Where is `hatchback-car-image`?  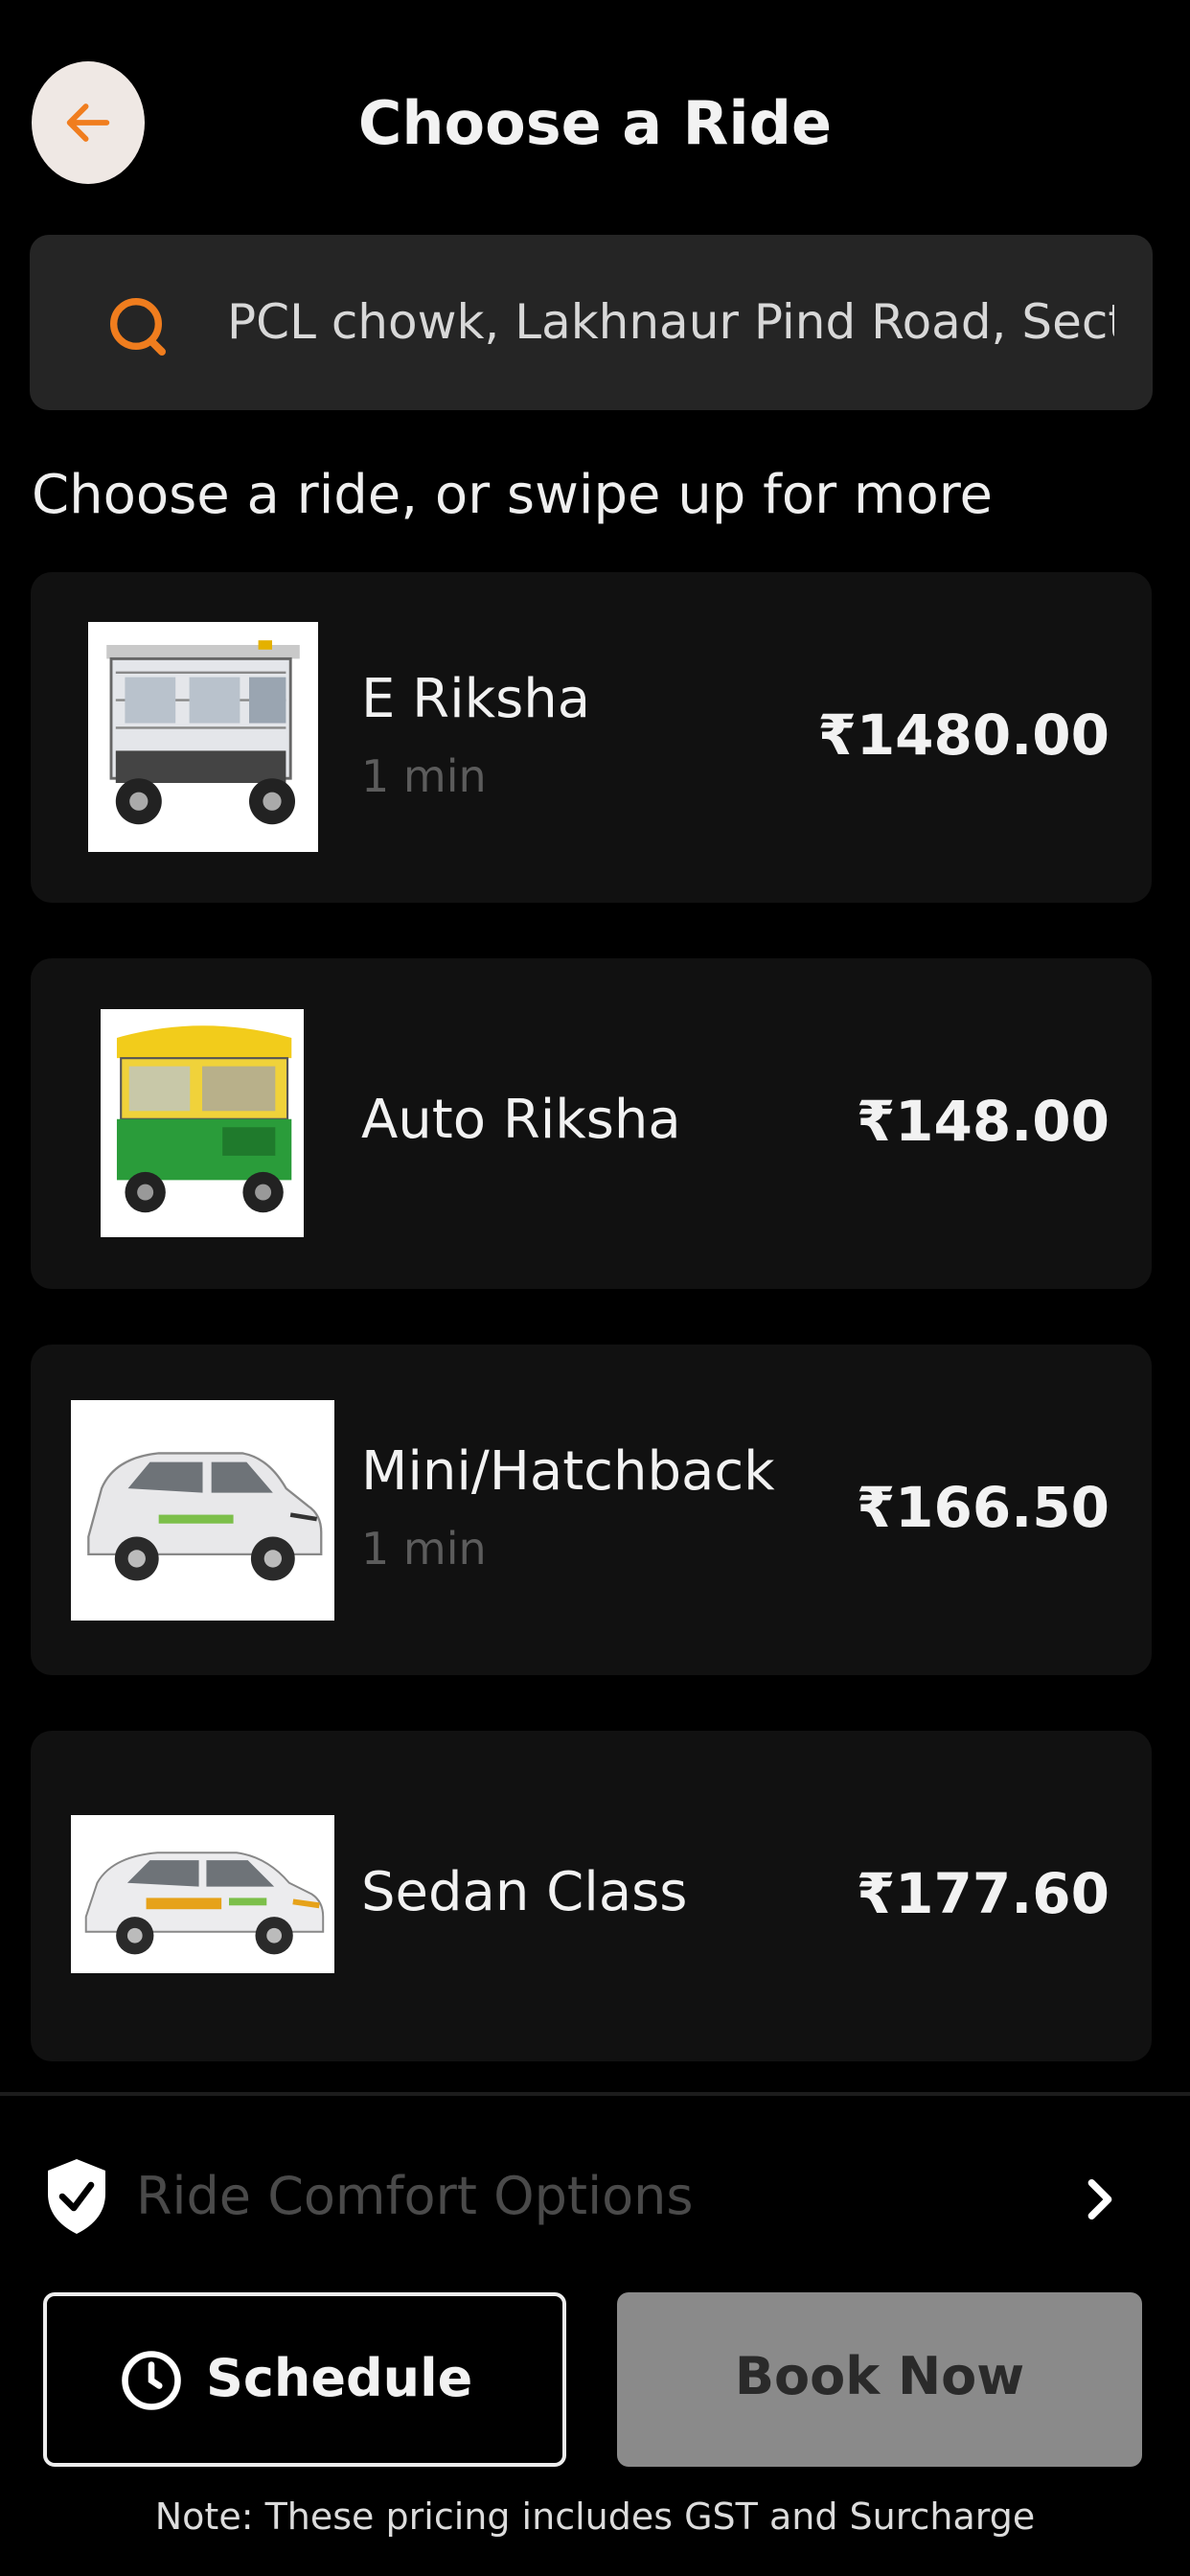
hatchback-car-image is located at coordinates (203, 1510).